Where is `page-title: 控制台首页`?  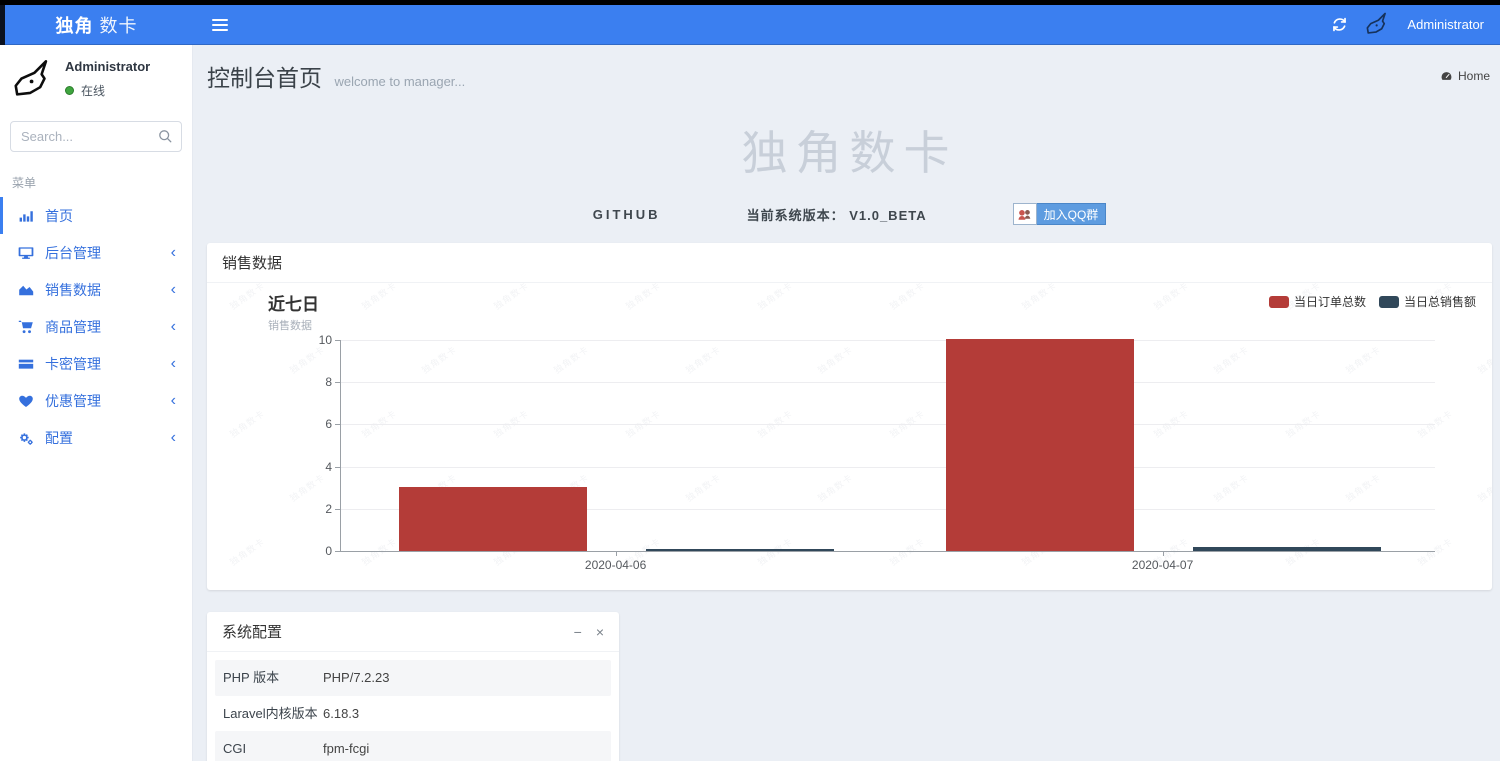
page-title: 控制台首页 is located at coordinates (264, 78).